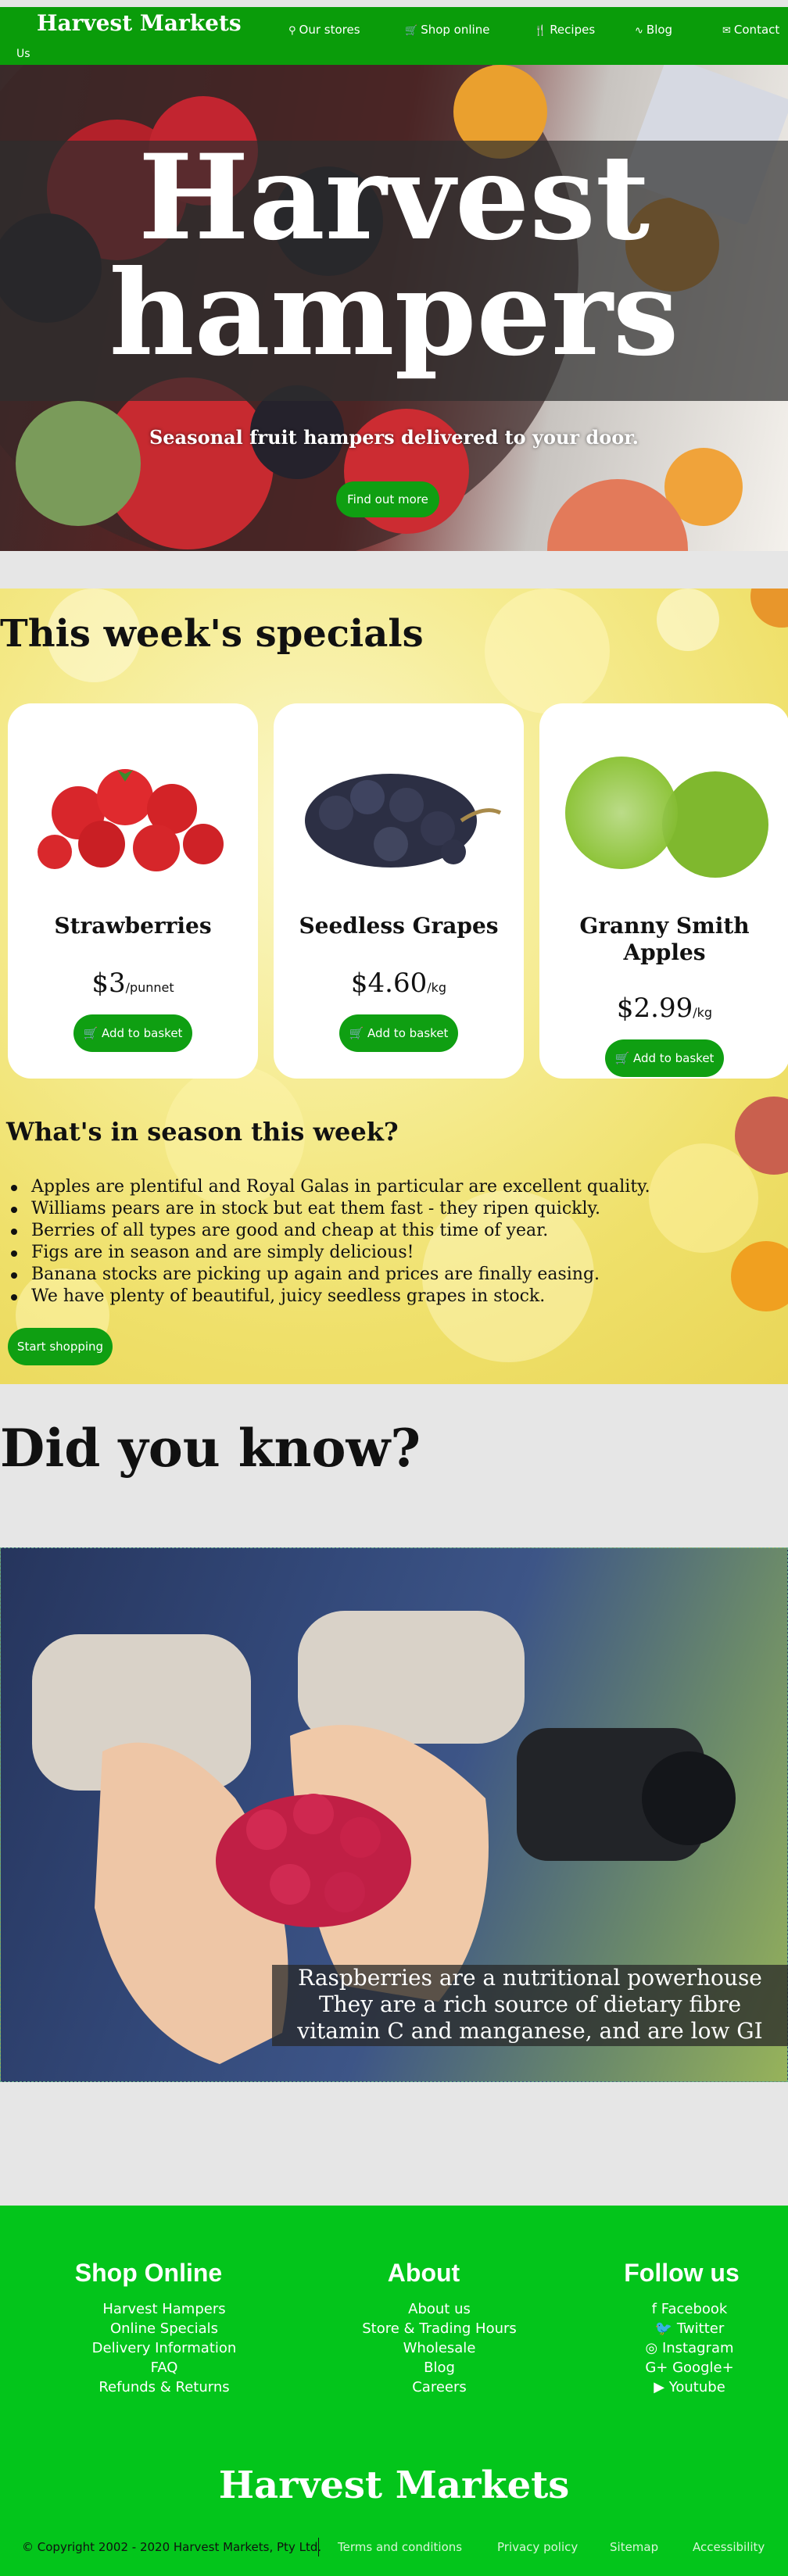 Image resolution: width=788 pixels, height=2576 pixels. Describe the element at coordinates (148, 2273) in the screenshot. I see `footer-shop-heading: Shop Online` at that location.